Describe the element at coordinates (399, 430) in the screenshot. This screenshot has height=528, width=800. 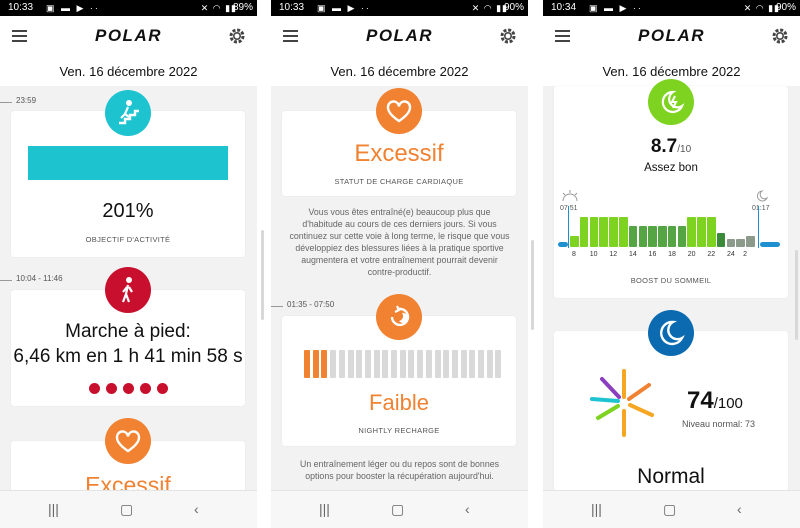
I see `recharge-caption: NIGHTLY RECHARGE` at that location.